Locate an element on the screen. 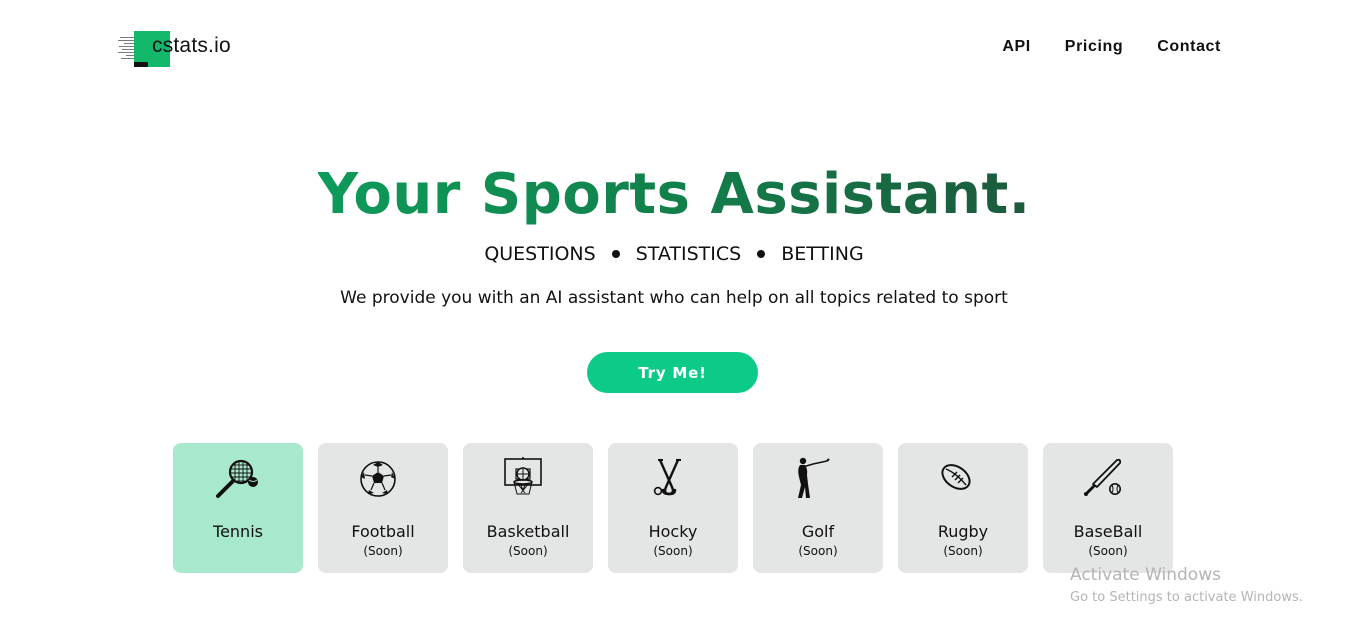 Image resolution: width=1348 pixels, height=640 pixels. sport-card-tennis: Tennis is located at coordinates (238, 508).